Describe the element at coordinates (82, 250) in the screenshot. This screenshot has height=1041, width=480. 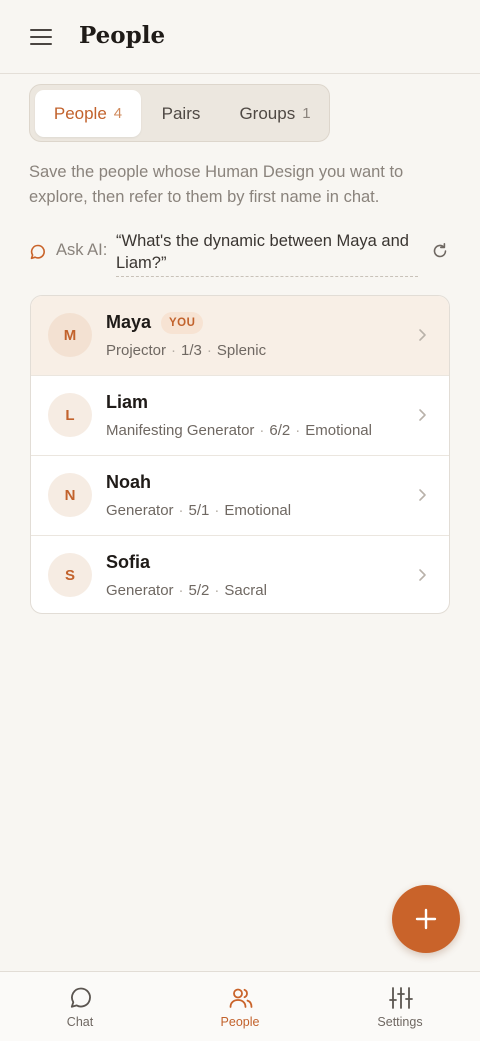
I see `ask-ai-label: Ask AI:` at that location.